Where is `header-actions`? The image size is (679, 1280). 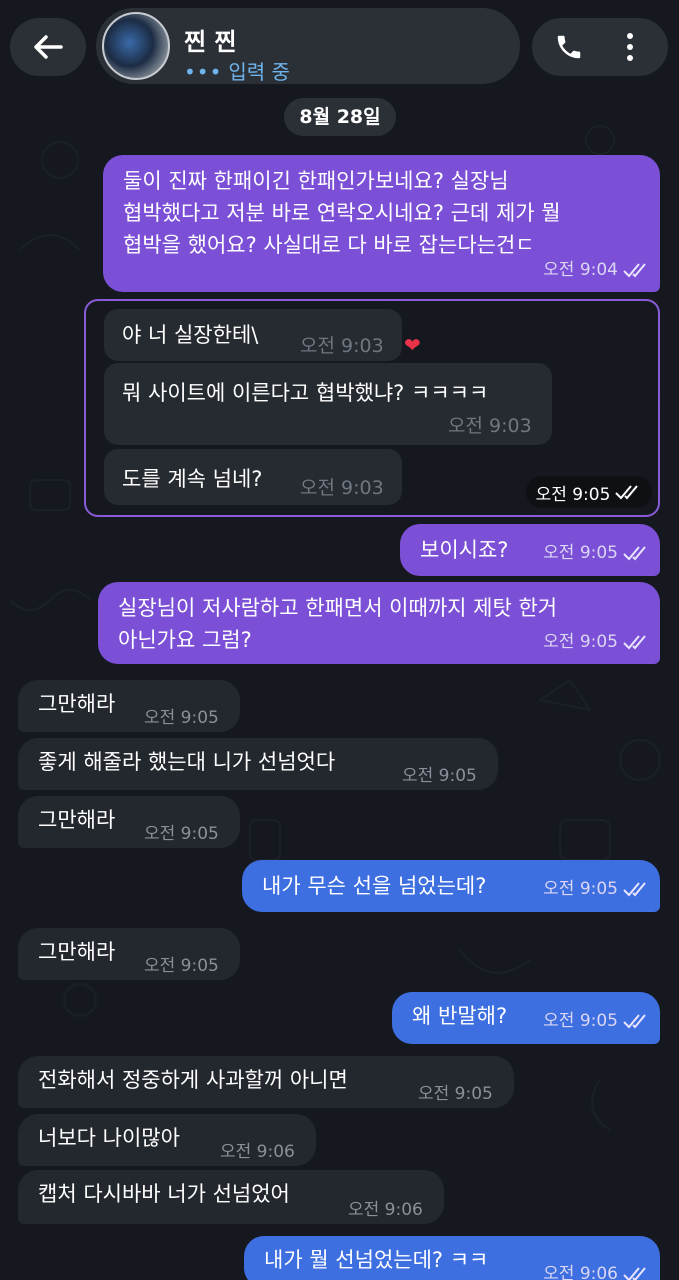
header-actions is located at coordinates (600, 47).